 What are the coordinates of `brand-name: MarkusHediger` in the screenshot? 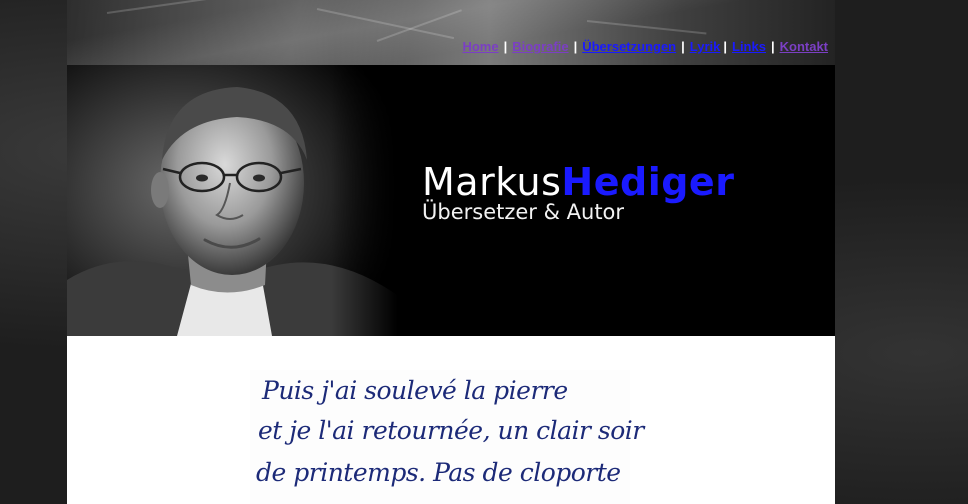 It's located at (578, 182).